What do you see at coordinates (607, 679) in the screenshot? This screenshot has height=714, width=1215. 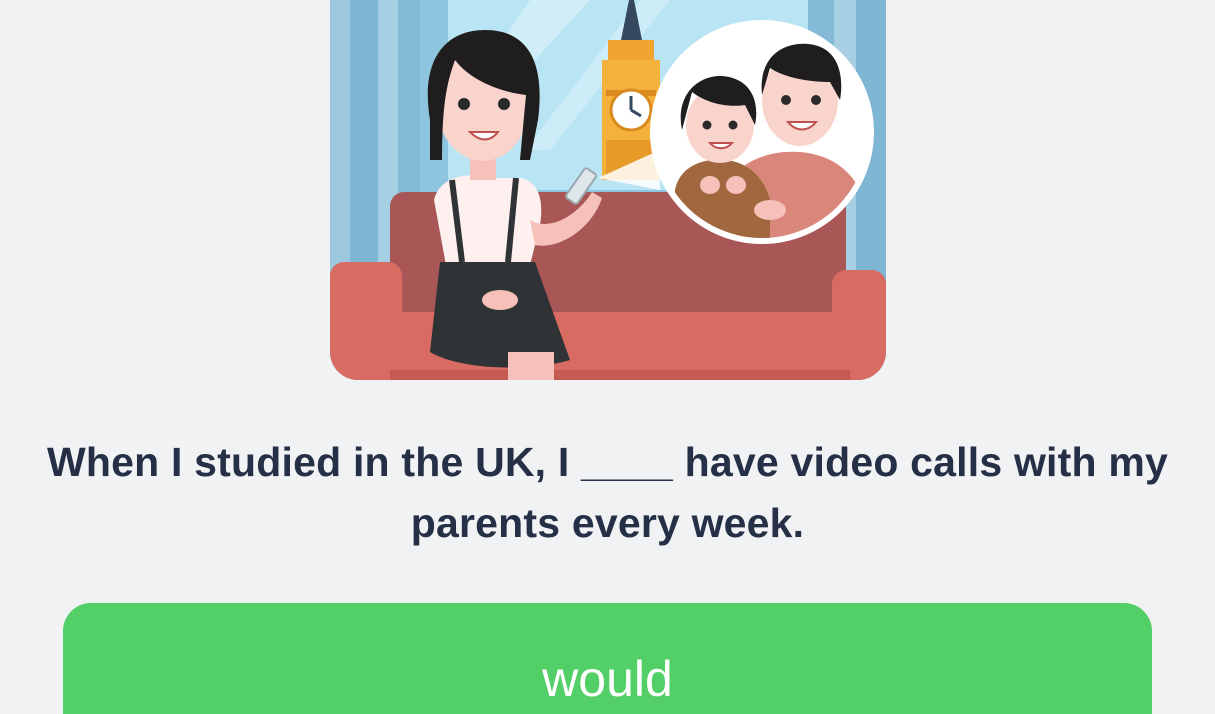 I see `answer-option-label: would` at bounding box center [607, 679].